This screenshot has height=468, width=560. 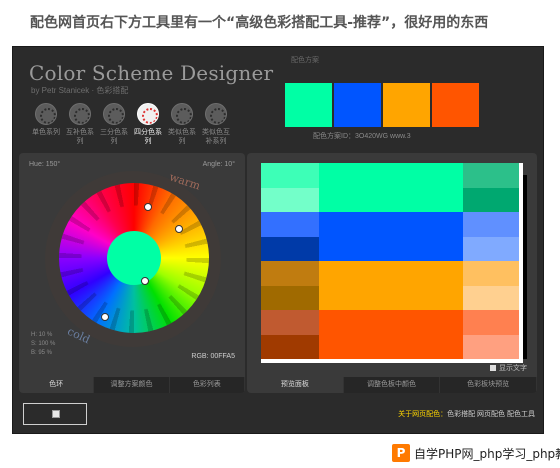 What do you see at coordinates (45, 164) in the screenshot?
I see `hue-readout: Hue: 150°` at bounding box center [45, 164].